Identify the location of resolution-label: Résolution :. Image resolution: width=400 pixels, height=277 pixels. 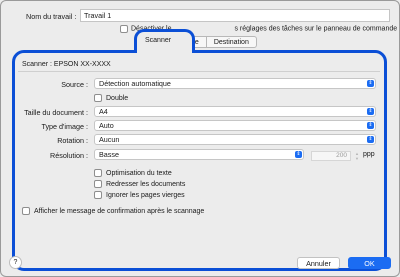
(69, 155).